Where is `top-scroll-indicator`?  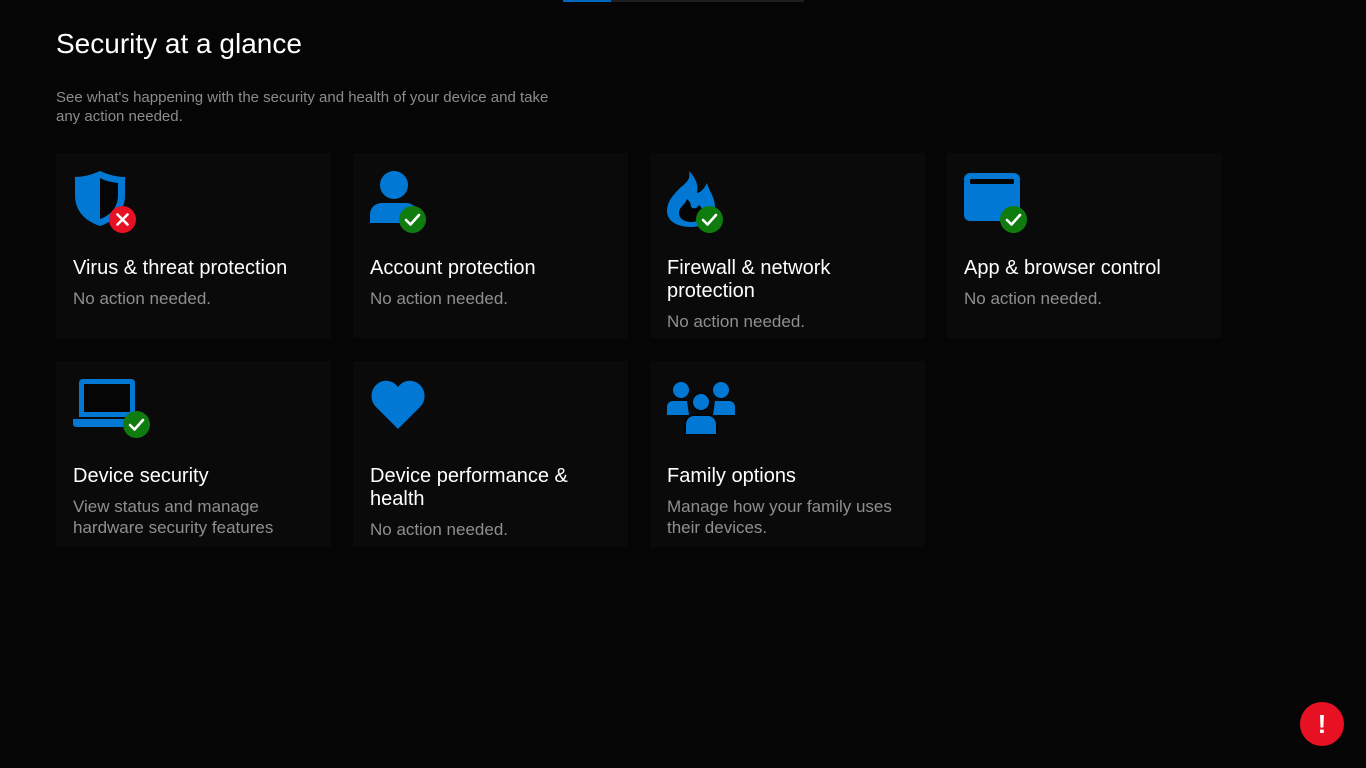
top-scroll-indicator is located at coordinates (683, 1).